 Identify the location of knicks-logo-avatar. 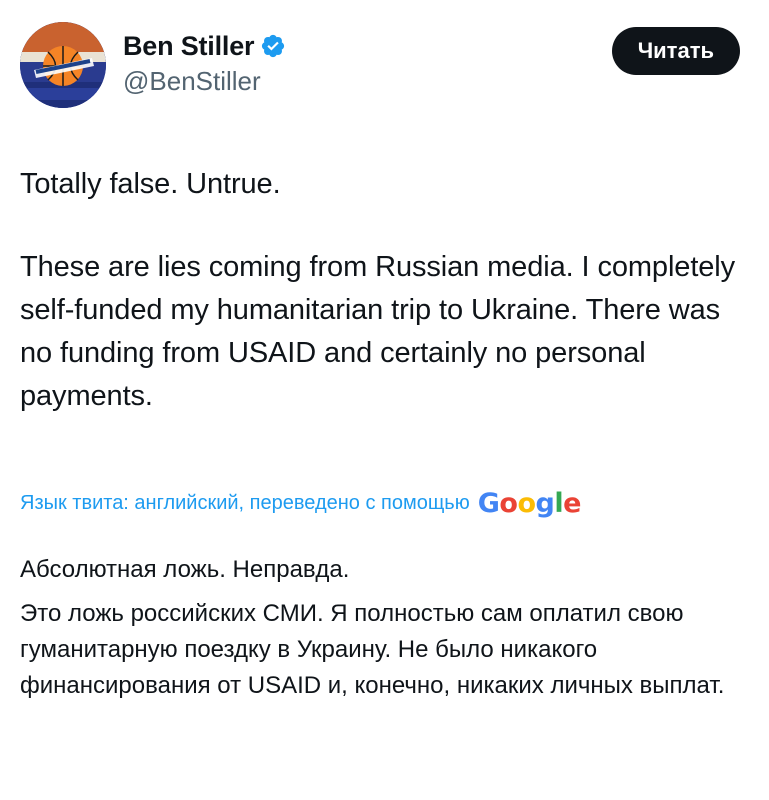
(63, 65).